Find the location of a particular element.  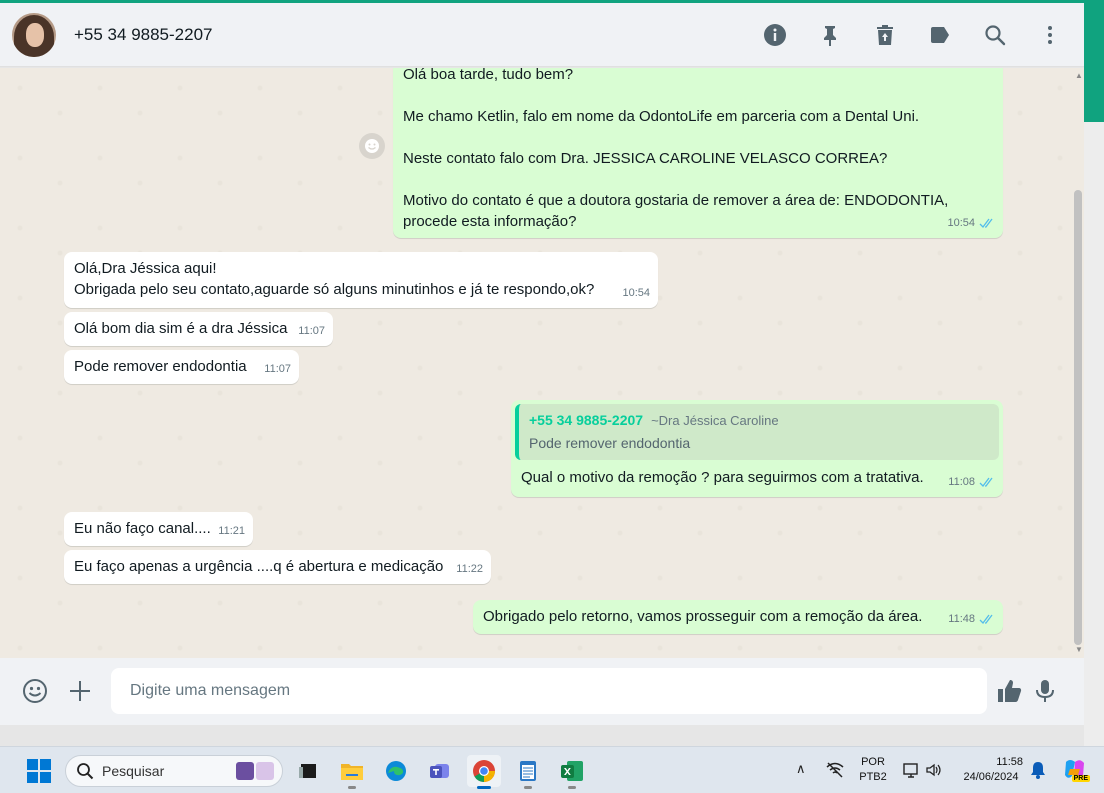

notepad-icon is located at coordinates (528, 772).